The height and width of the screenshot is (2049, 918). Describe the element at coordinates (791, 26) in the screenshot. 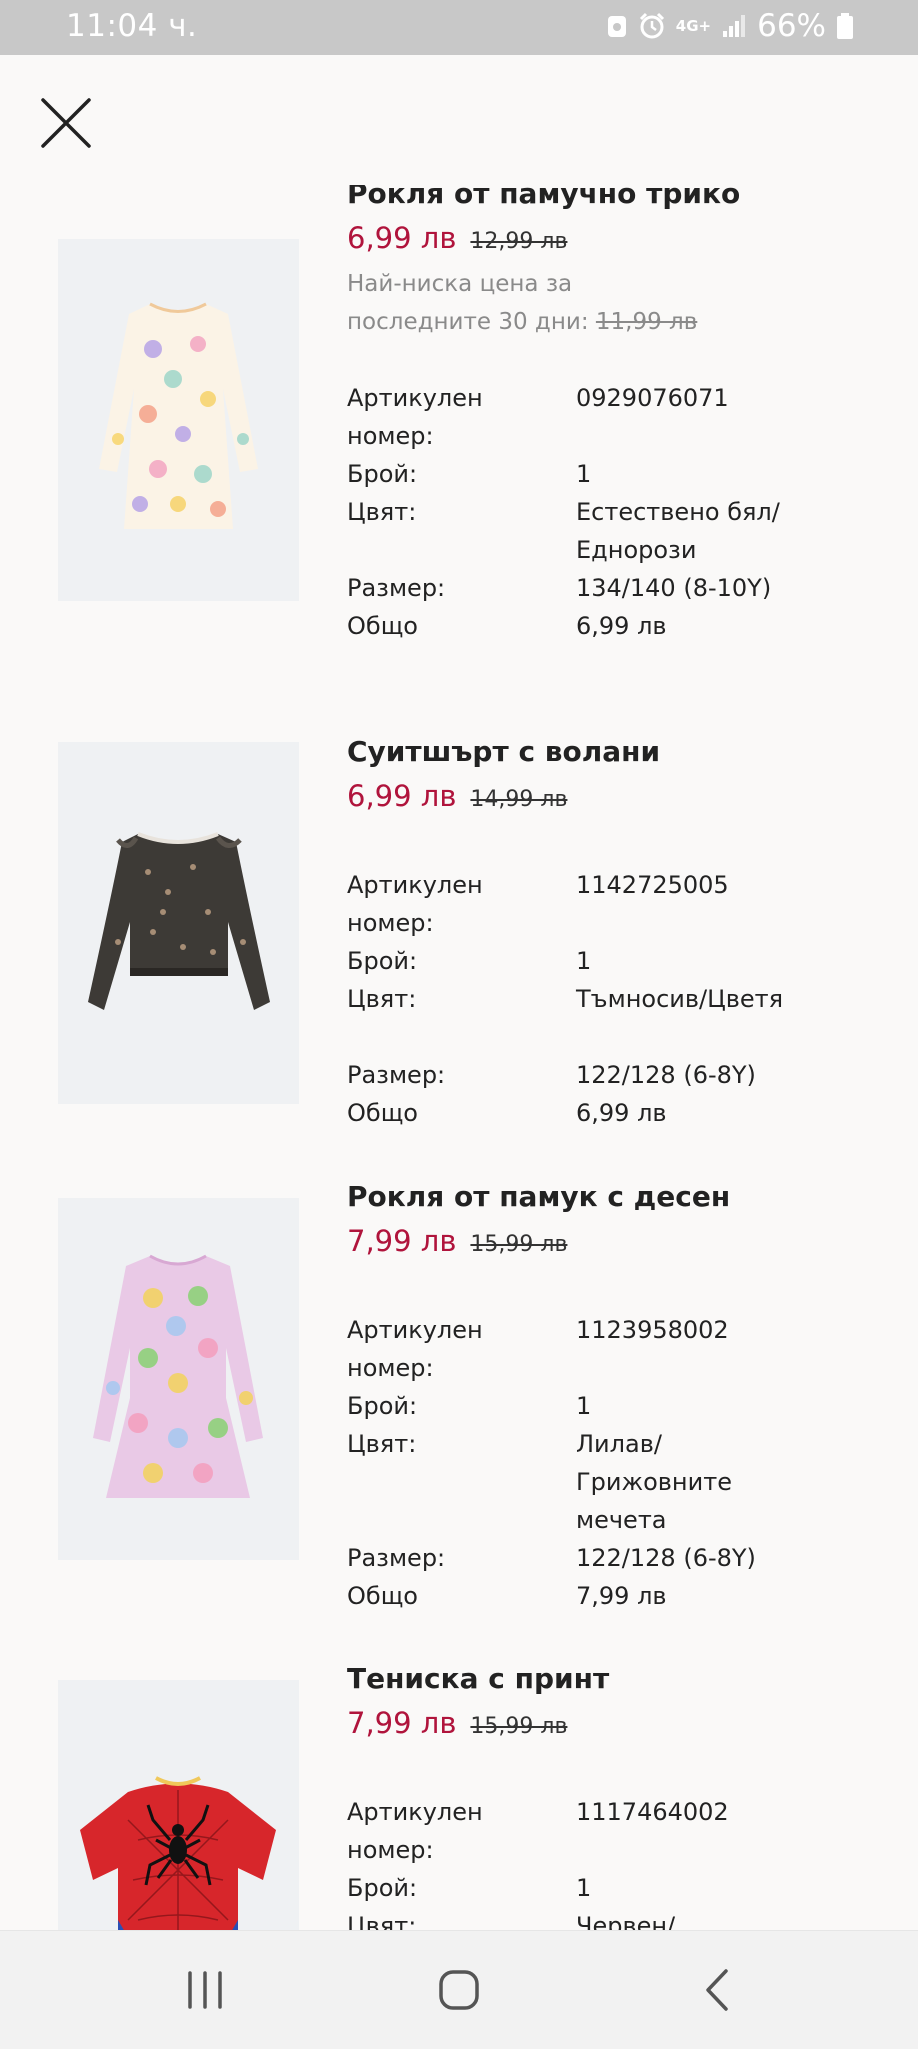

I see `battery-percent: 66%` at that location.